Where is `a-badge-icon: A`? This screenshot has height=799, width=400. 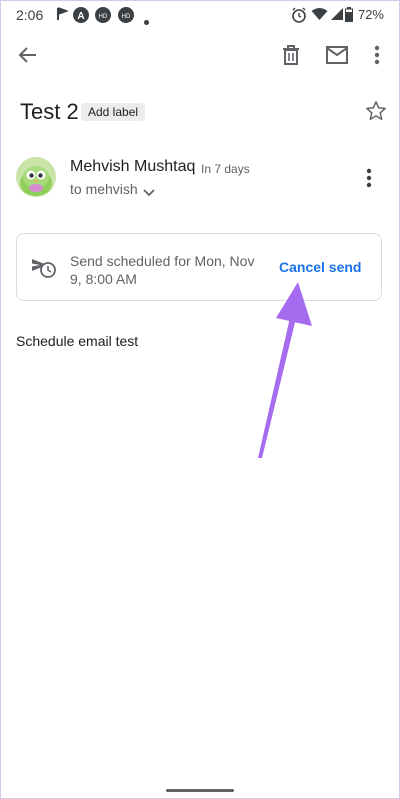
a-badge-icon: A is located at coordinates (81, 17).